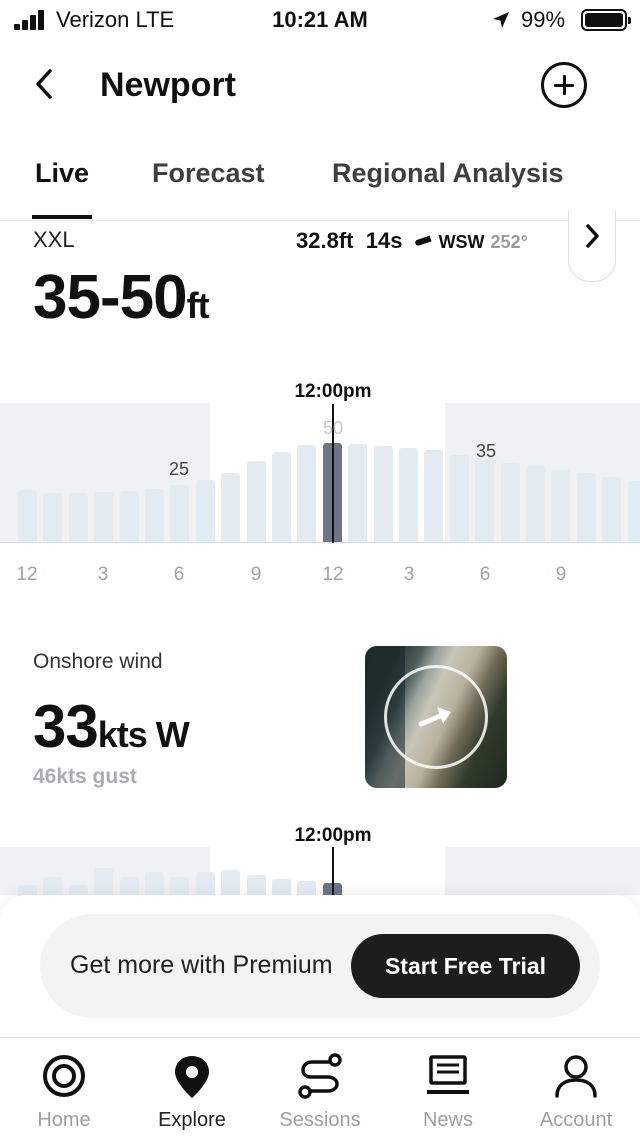 The image size is (640, 1136). I want to click on wind-map-thumbnail, so click(436, 717).